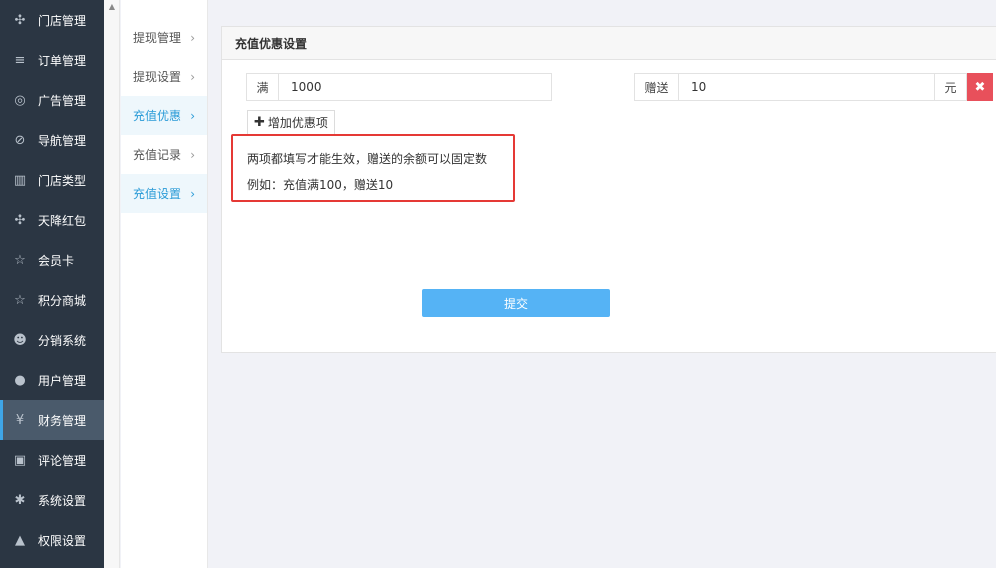 The height and width of the screenshot is (568, 996). What do you see at coordinates (20, 100) in the screenshot?
I see `lifebuoy-icon: ◎` at bounding box center [20, 100].